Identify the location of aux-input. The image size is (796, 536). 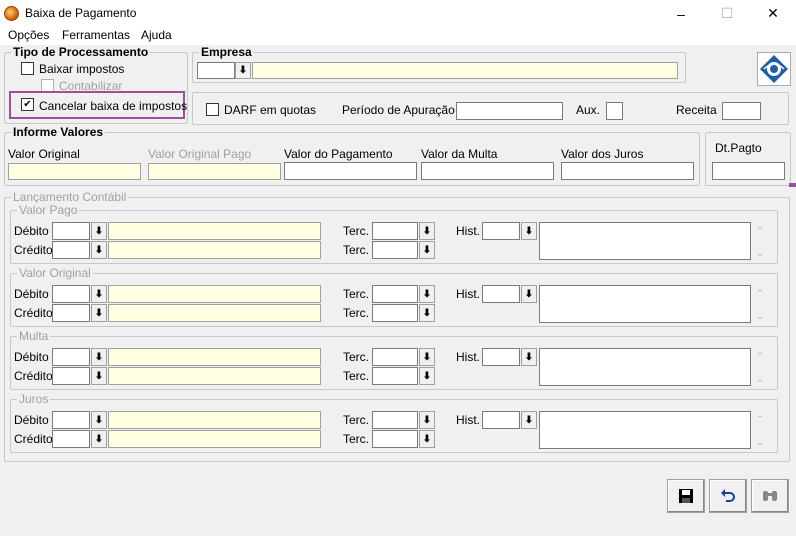
(614, 111).